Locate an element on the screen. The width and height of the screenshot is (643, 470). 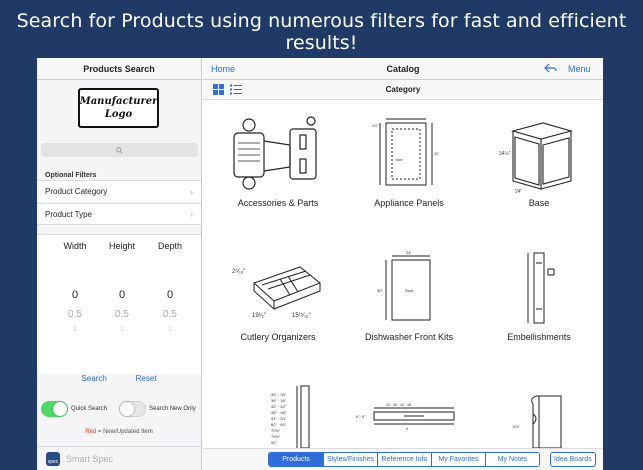
app-icon-text: spec is located at coordinates (53, 461).